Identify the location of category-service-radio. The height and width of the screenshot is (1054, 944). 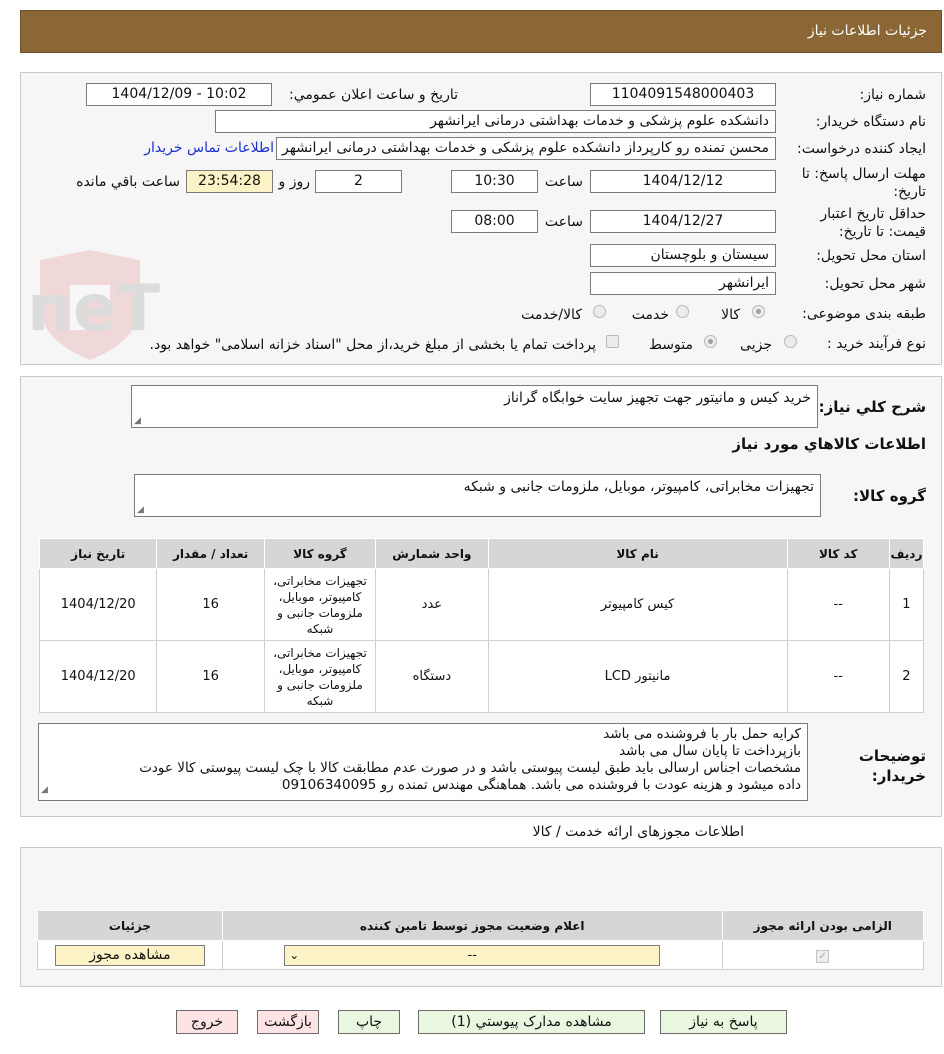
(682, 311).